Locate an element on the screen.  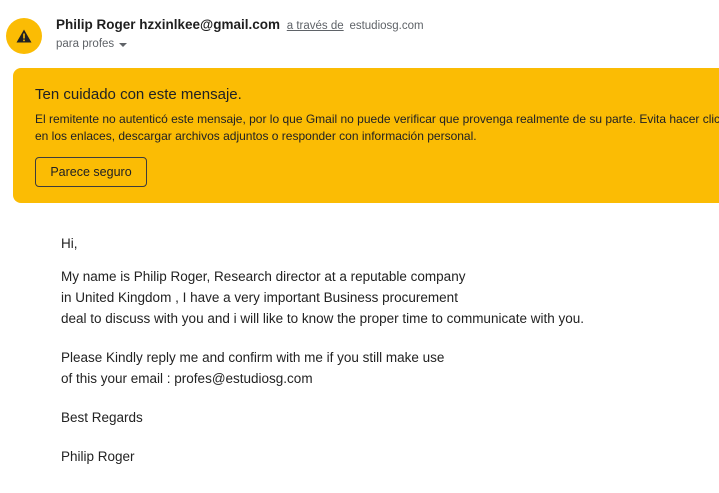
recipient-details-toggle: para profes is located at coordinates (92, 44).